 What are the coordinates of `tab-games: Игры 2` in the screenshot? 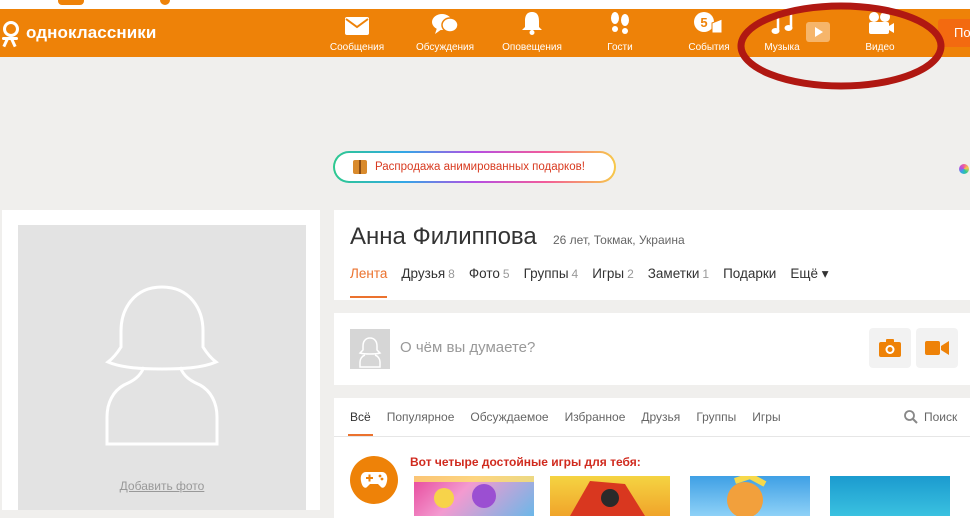 It's located at (613, 282).